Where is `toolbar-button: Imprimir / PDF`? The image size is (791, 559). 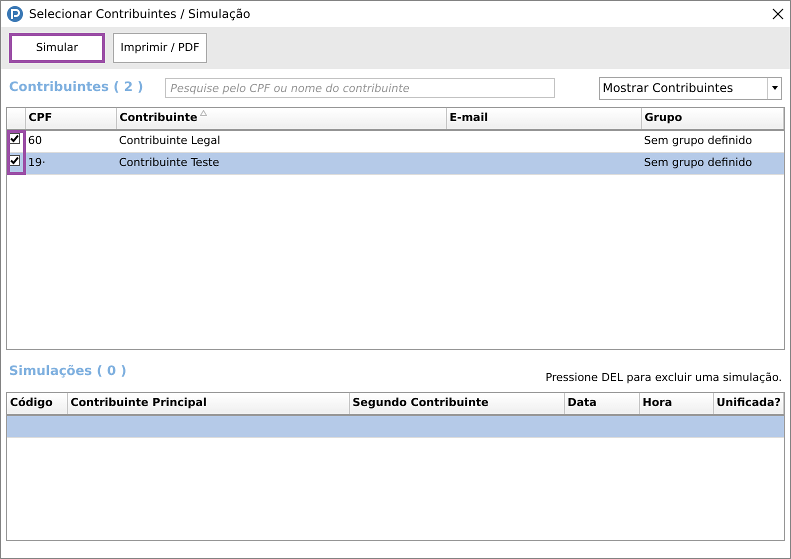 toolbar-button: Imprimir / PDF is located at coordinates (160, 48).